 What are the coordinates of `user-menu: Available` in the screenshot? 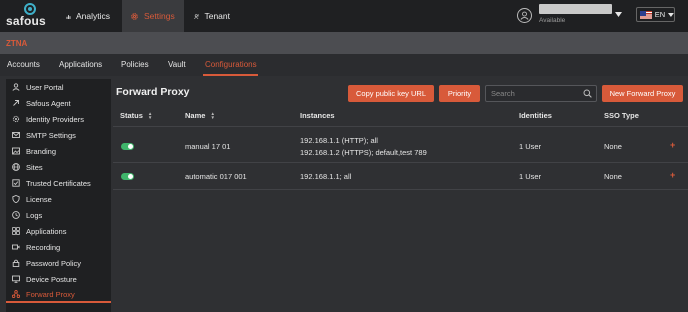 It's located at (575, 14).